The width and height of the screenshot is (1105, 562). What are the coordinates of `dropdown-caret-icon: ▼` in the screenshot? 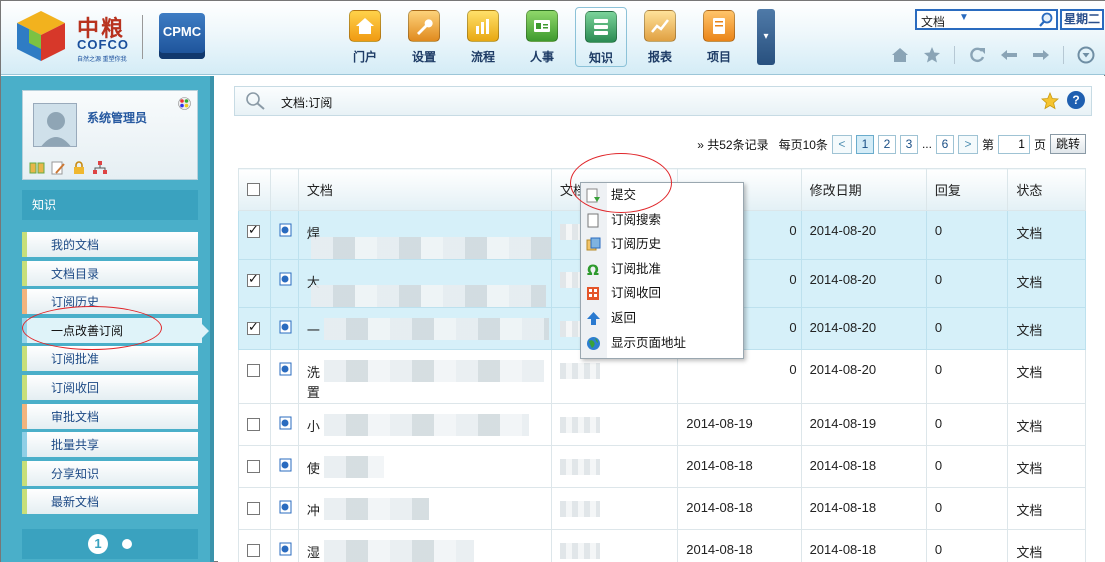 It's located at (964, 17).